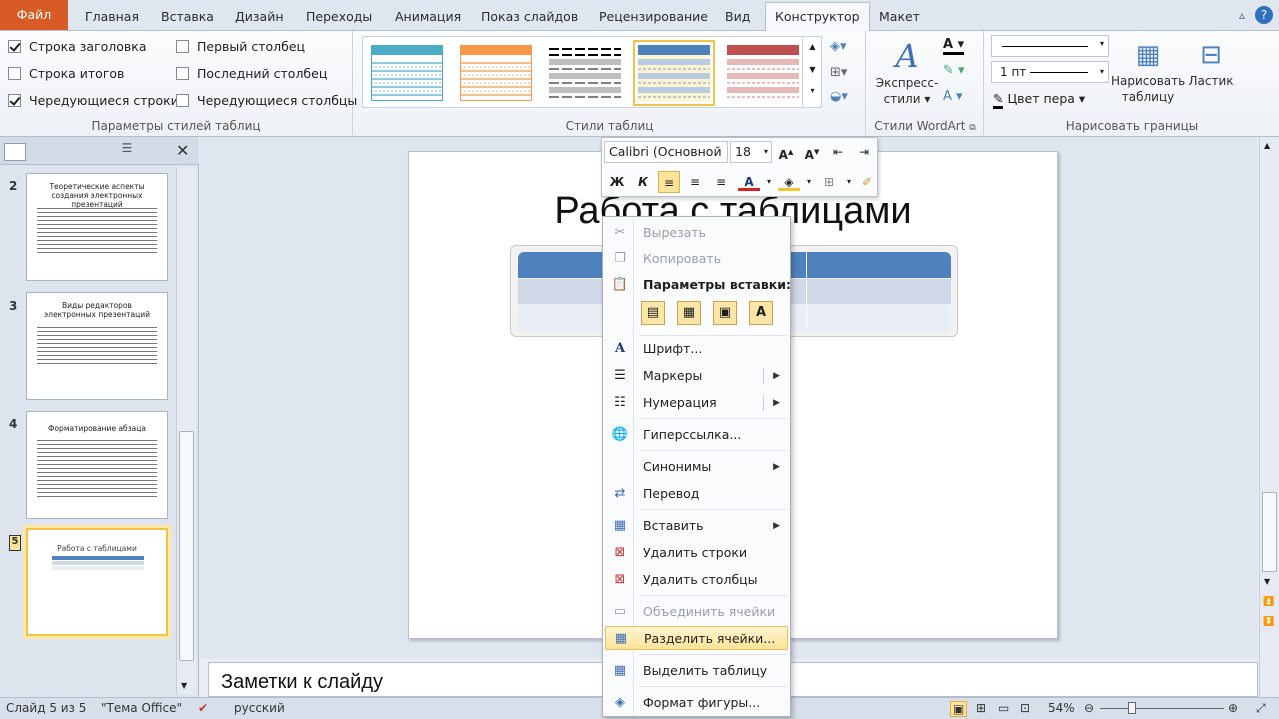  Describe the element at coordinates (766, 152) in the screenshot. I see `font-size-dropdown-icon: ▾` at that location.